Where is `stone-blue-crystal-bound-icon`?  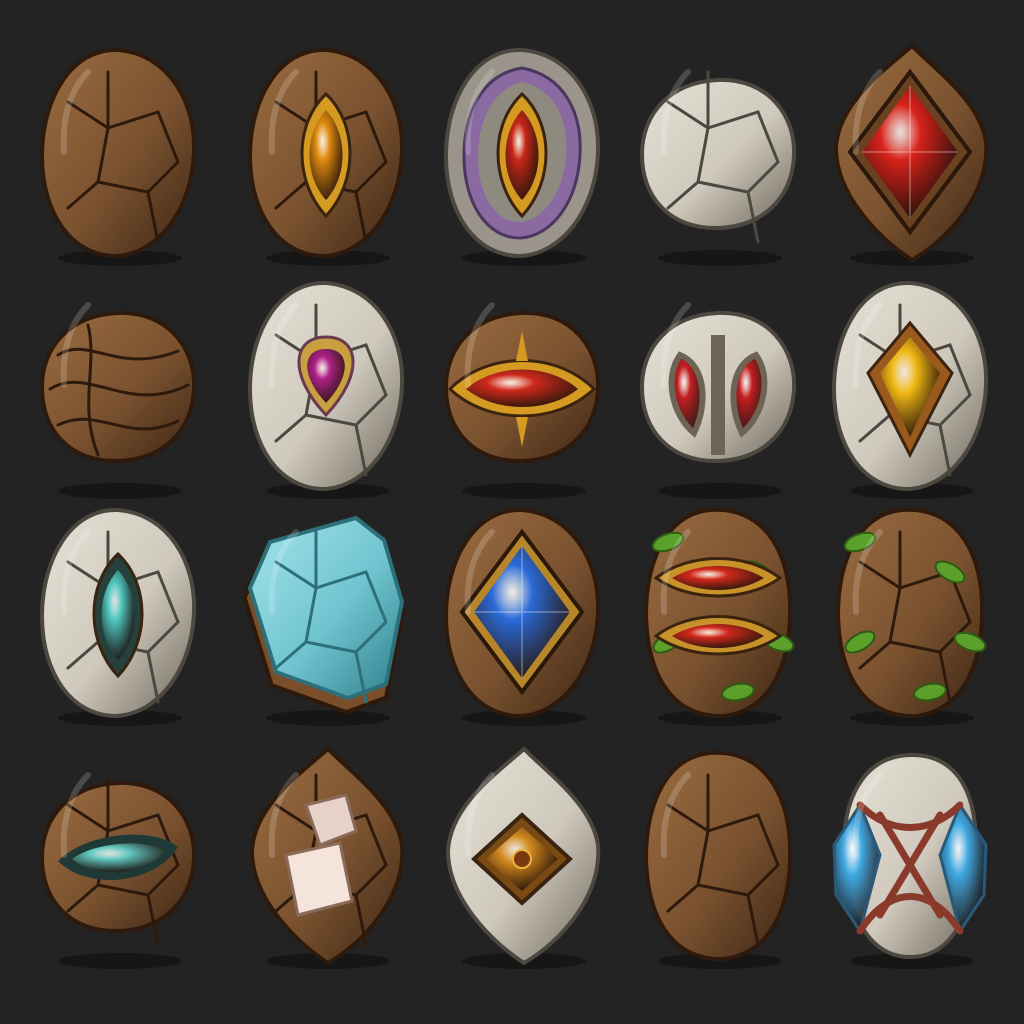
stone-blue-crystal-bound-icon is located at coordinates (910, 855).